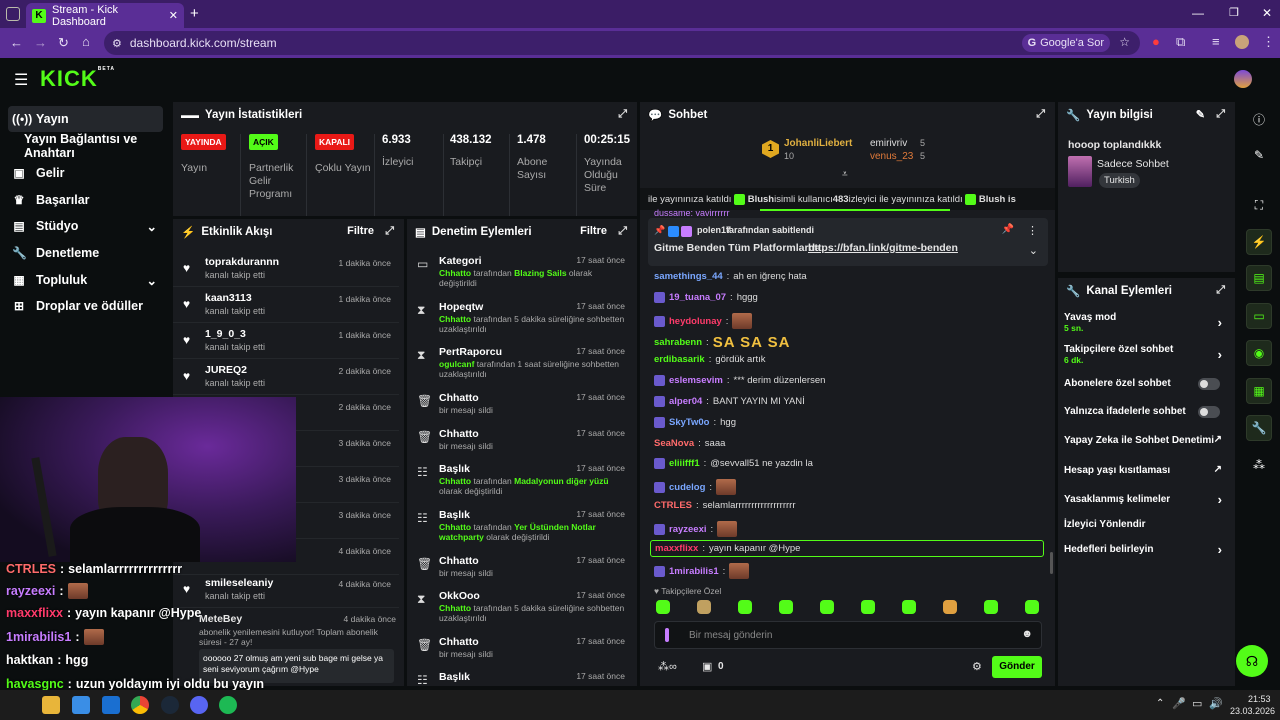 Image resolution: width=1280 pixels, height=720 pixels. What do you see at coordinates (1259, 699) in the screenshot?
I see `clock-time: 21:53` at bounding box center [1259, 699].